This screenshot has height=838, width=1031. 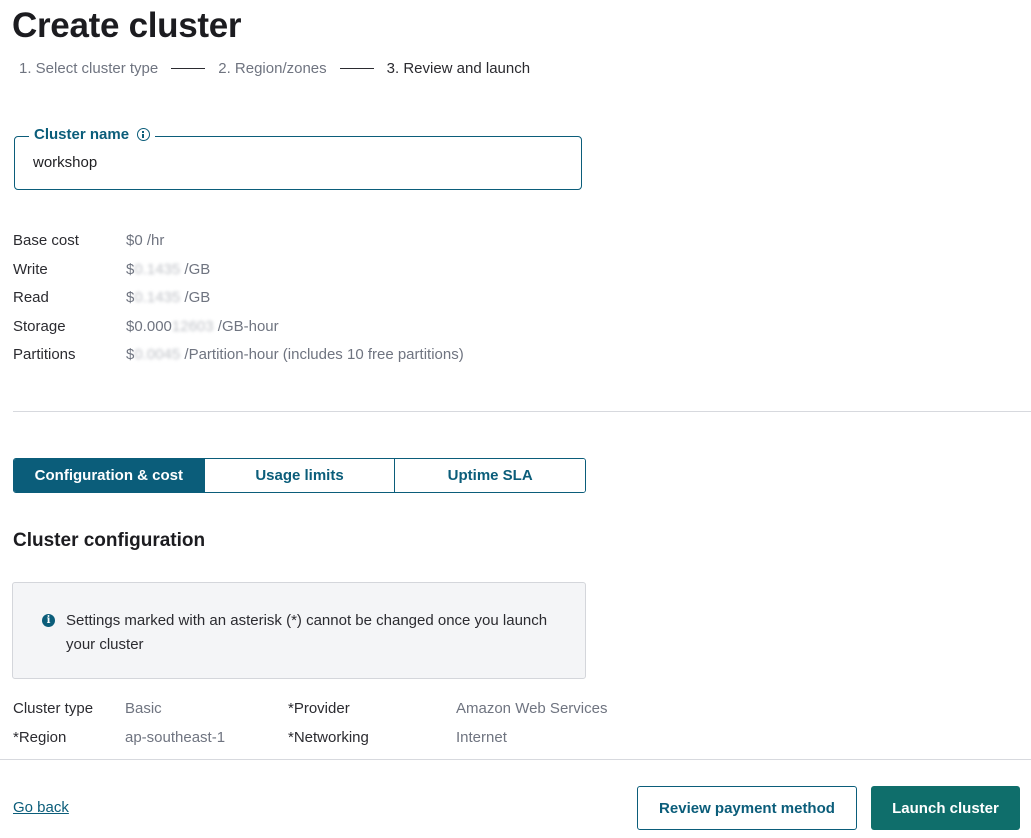 What do you see at coordinates (144, 134) in the screenshot?
I see `info-icon` at bounding box center [144, 134].